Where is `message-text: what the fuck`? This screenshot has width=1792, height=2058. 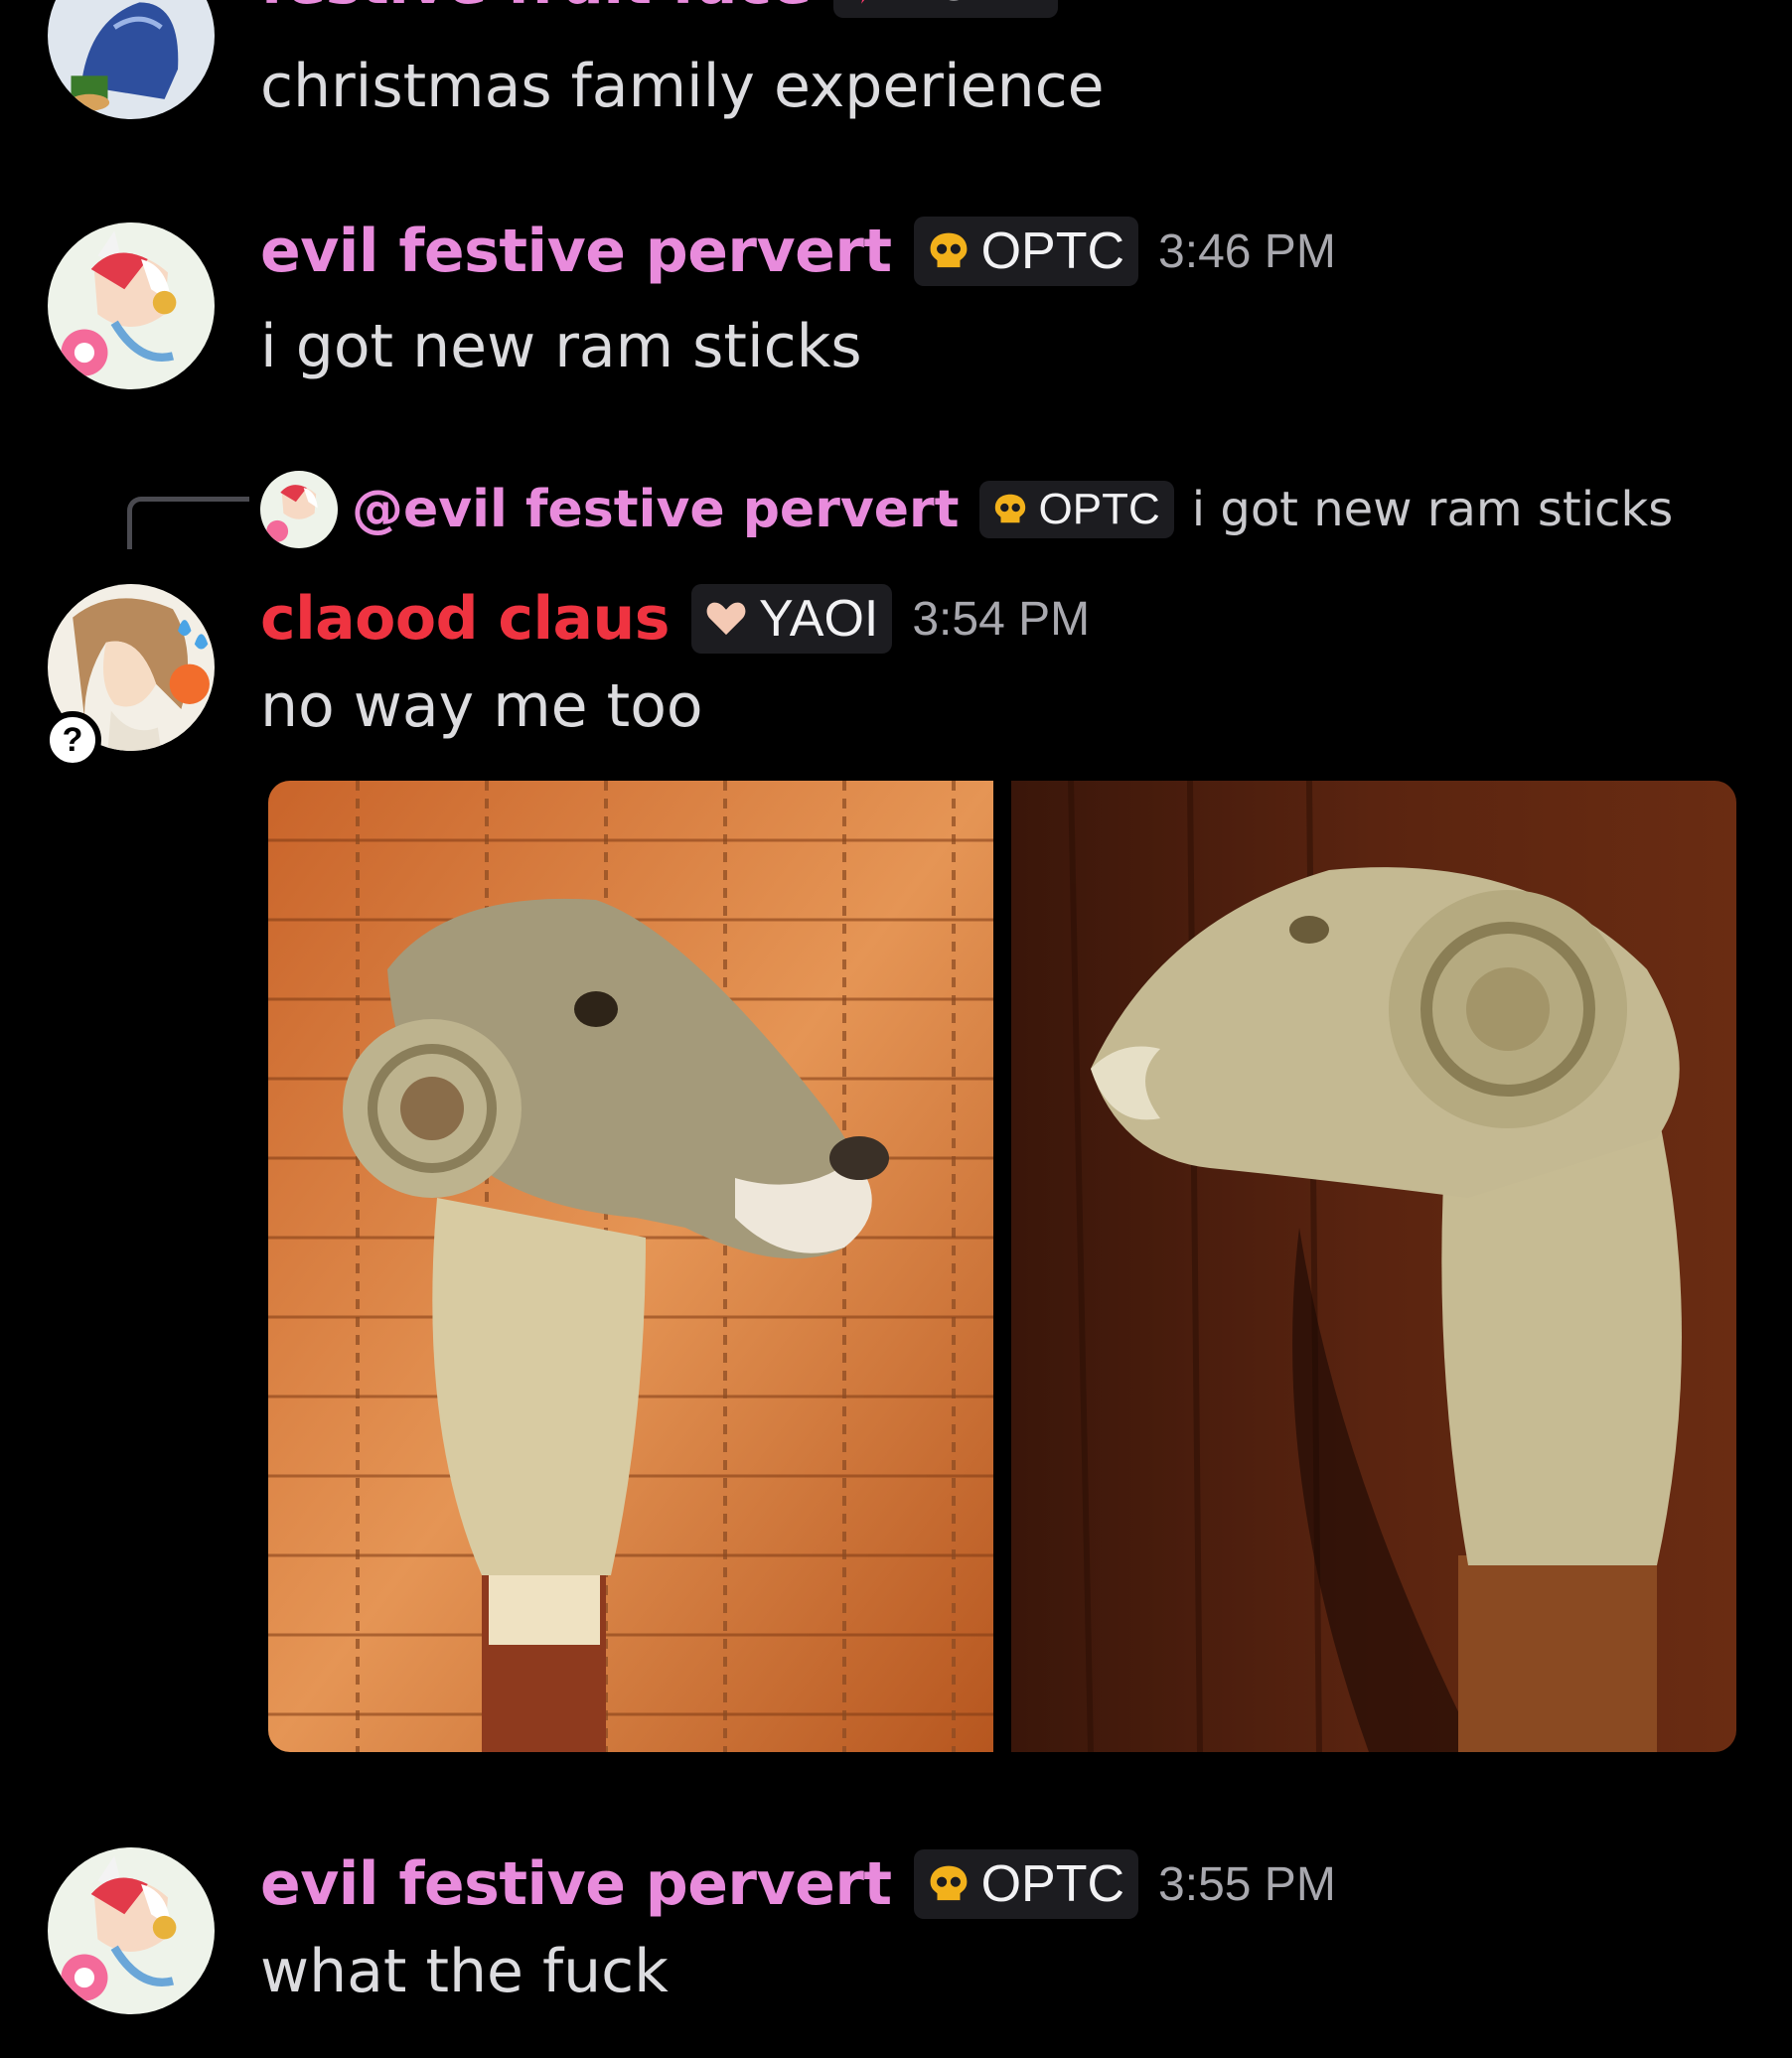 message-text: what the fuck is located at coordinates (465, 1971).